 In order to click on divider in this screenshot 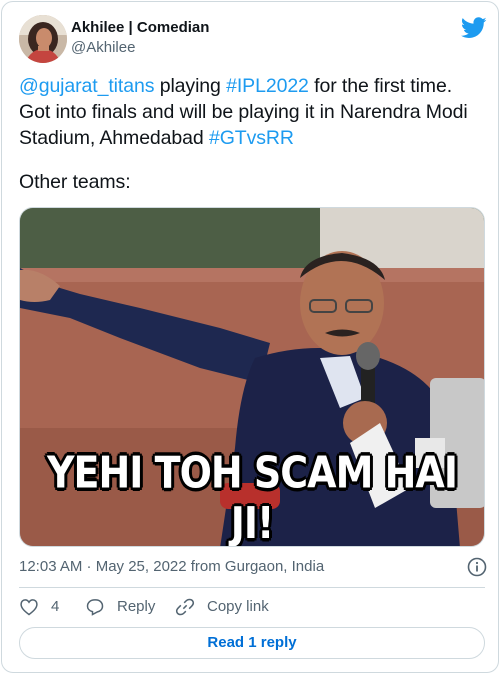, I will do `click(252, 587)`.